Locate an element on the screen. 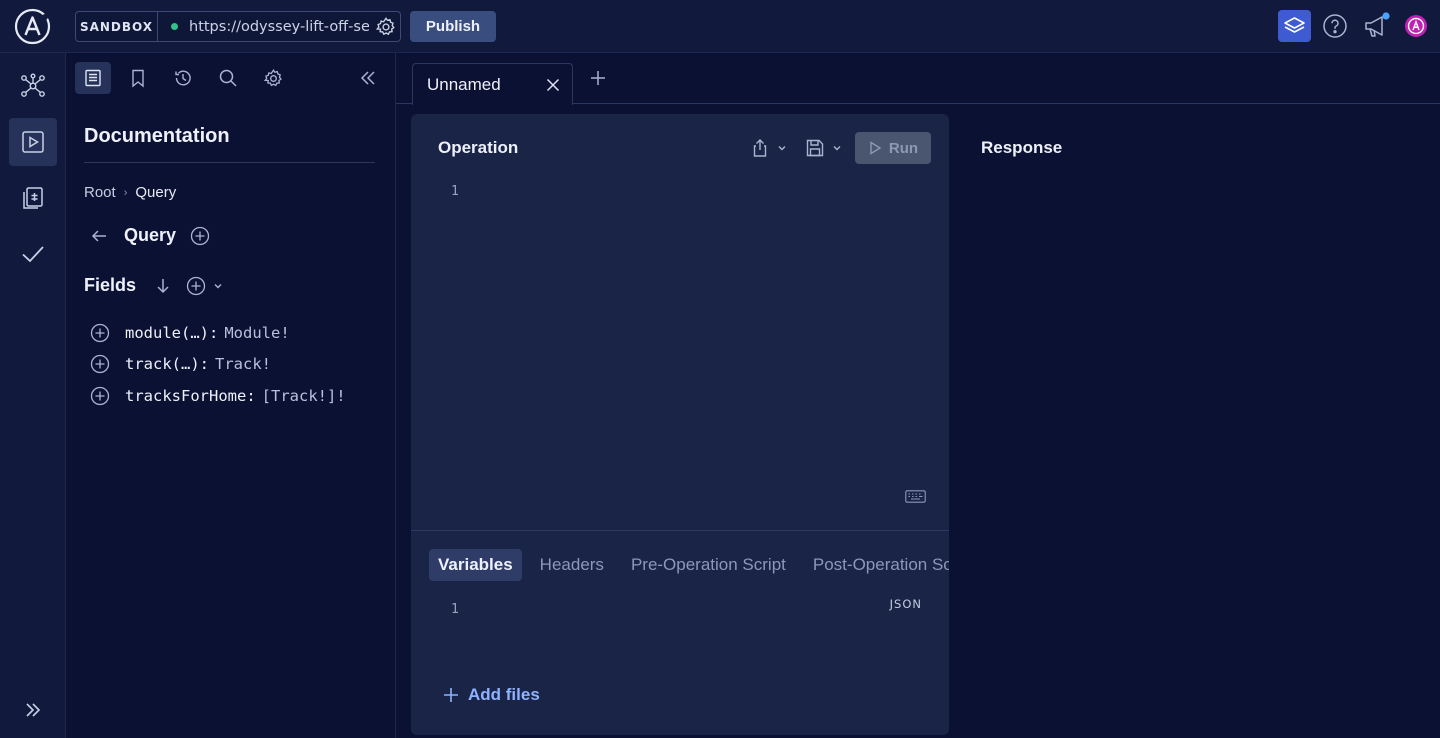 The width and height of the screenshot is (1440, 738). endpoint-url-input: https://odyssey-lift-off-server is located at coordinates (279, 27).